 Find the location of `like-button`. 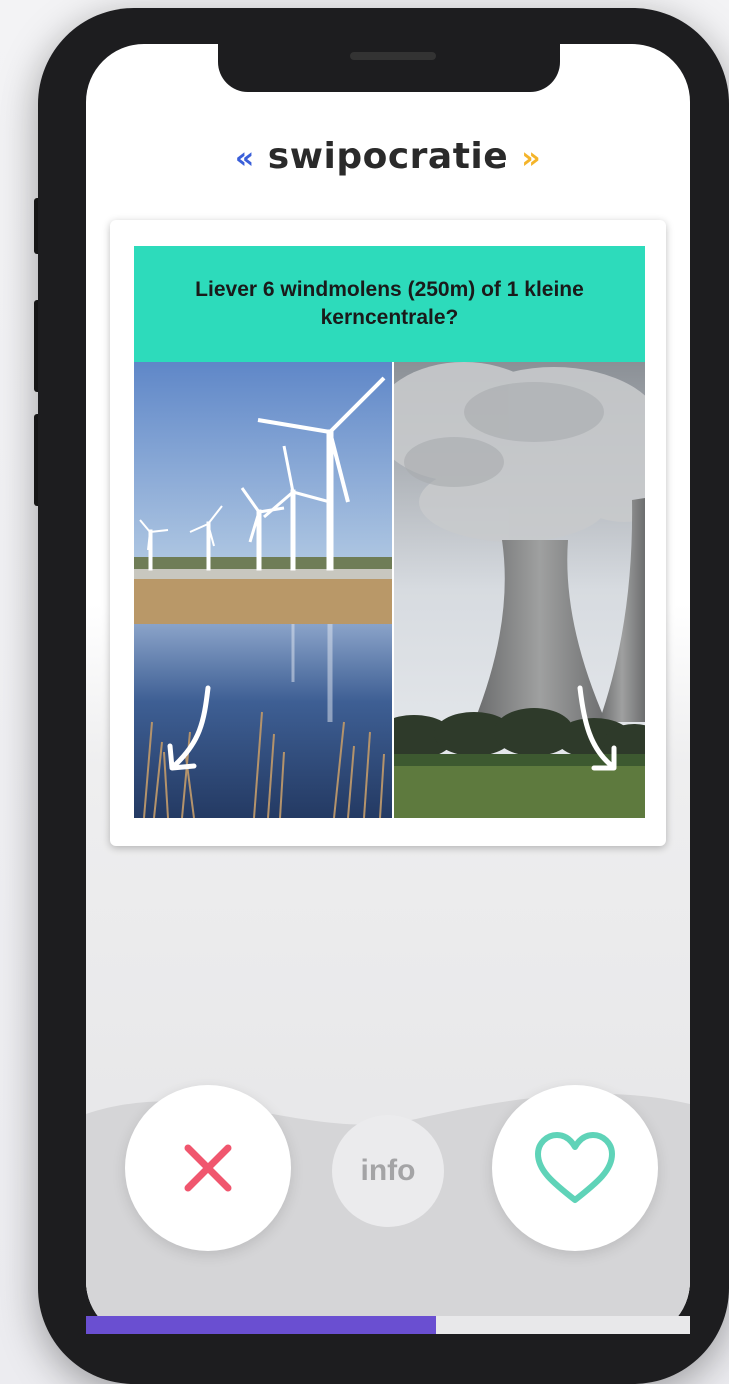

like-button is located at coordinates (575, 1168).